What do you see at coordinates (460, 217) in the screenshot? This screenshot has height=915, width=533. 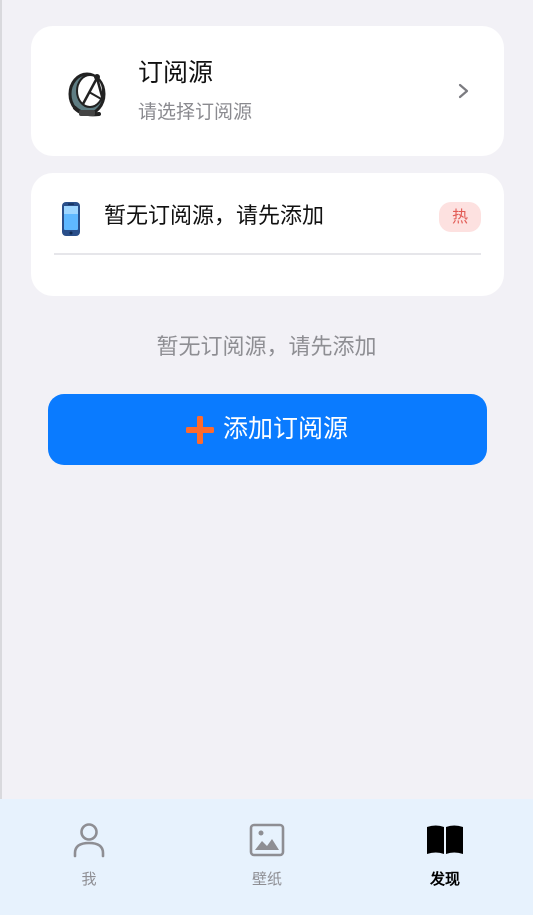 I see `hot-badge: 热` at bounding box center [460, 217].